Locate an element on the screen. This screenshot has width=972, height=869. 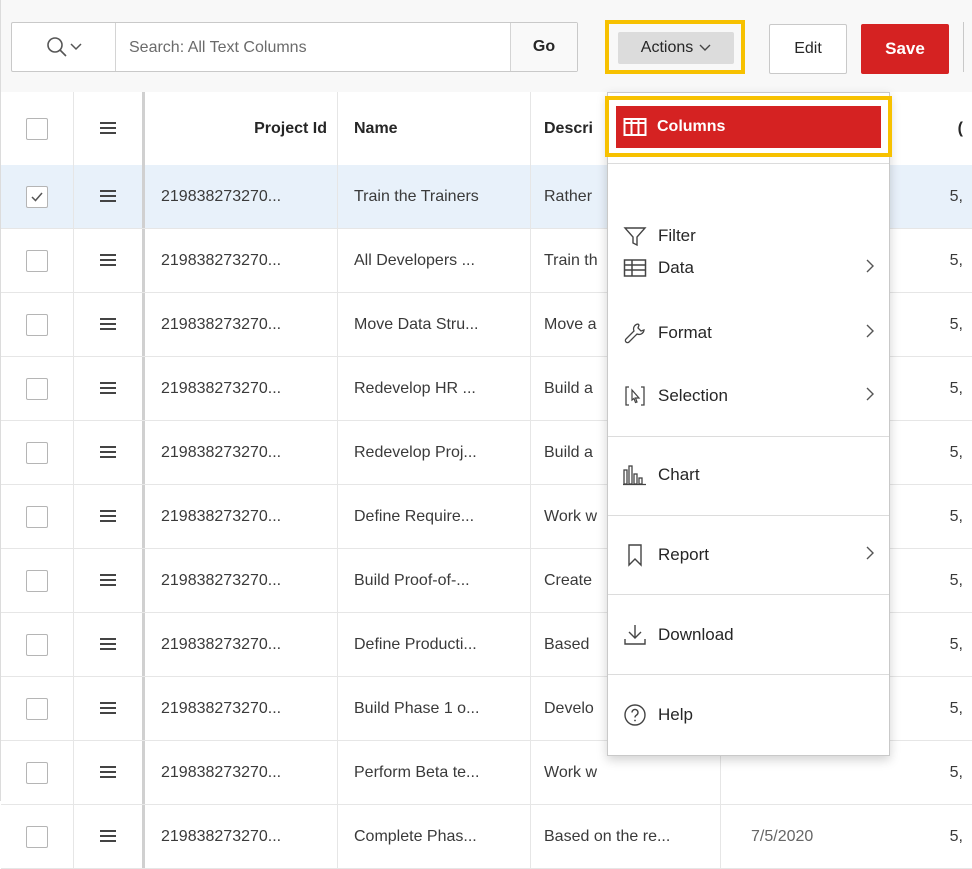
column-header-name: Name is located at coordinates (435, 128).